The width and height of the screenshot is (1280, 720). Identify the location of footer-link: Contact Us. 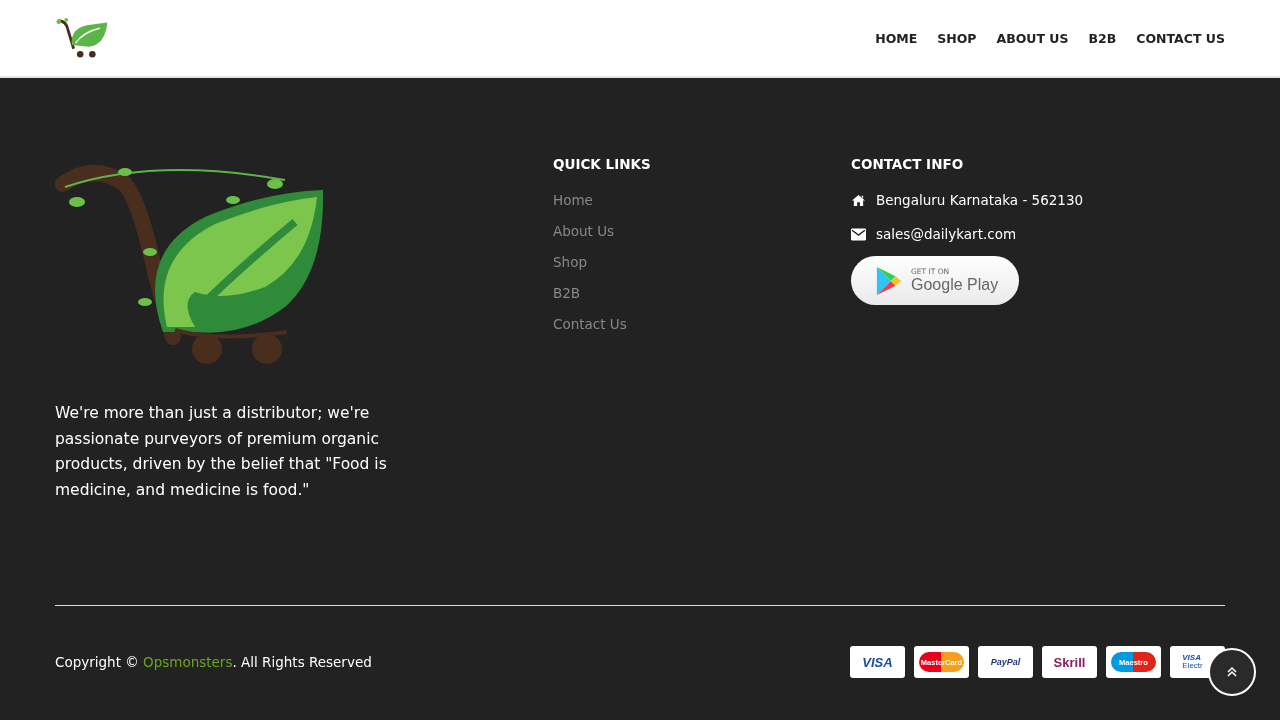
(590, 324).